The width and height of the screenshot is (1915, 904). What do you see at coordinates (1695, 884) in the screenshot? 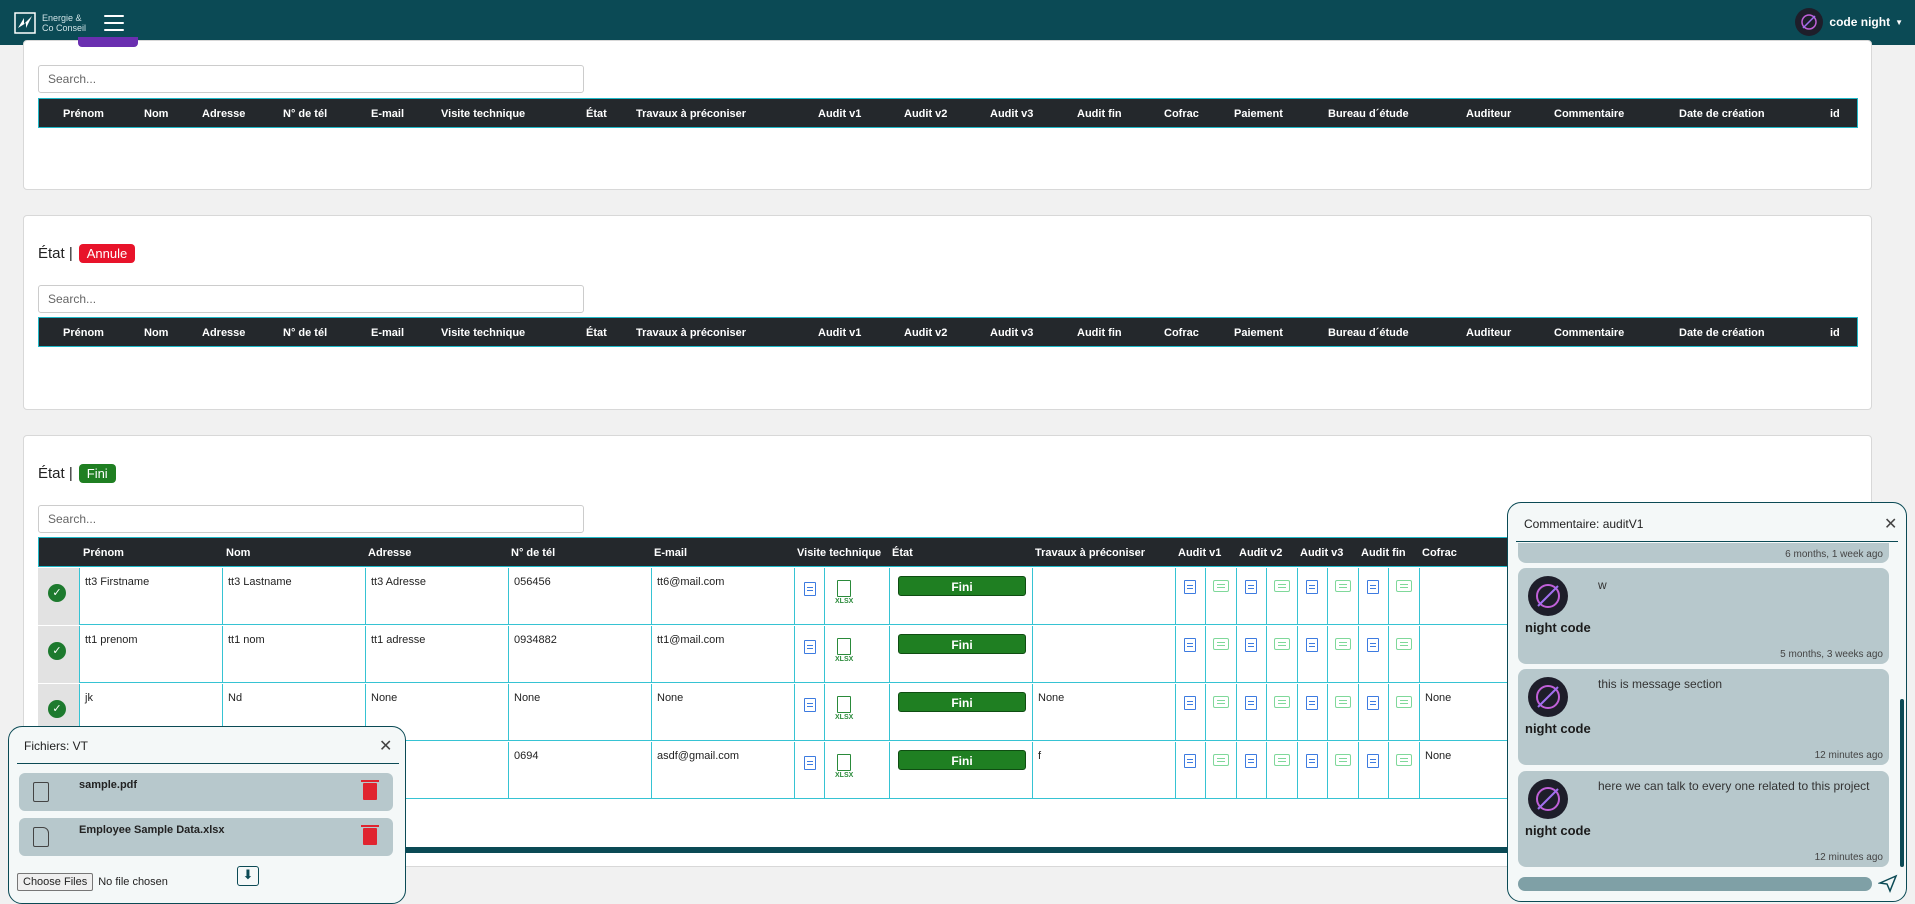
I see `comment-input` at bounding box center [1695, 884].